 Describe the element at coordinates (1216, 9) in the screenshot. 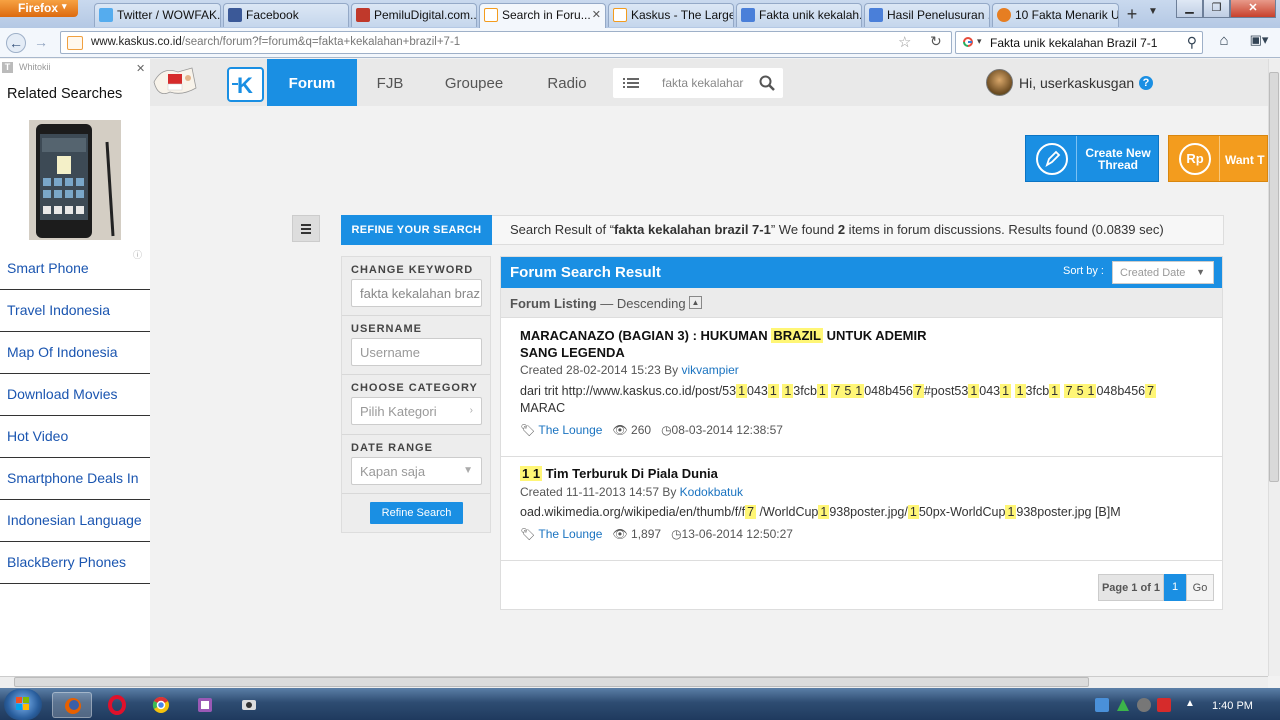

I see `maximize-button: ❐` at that location.